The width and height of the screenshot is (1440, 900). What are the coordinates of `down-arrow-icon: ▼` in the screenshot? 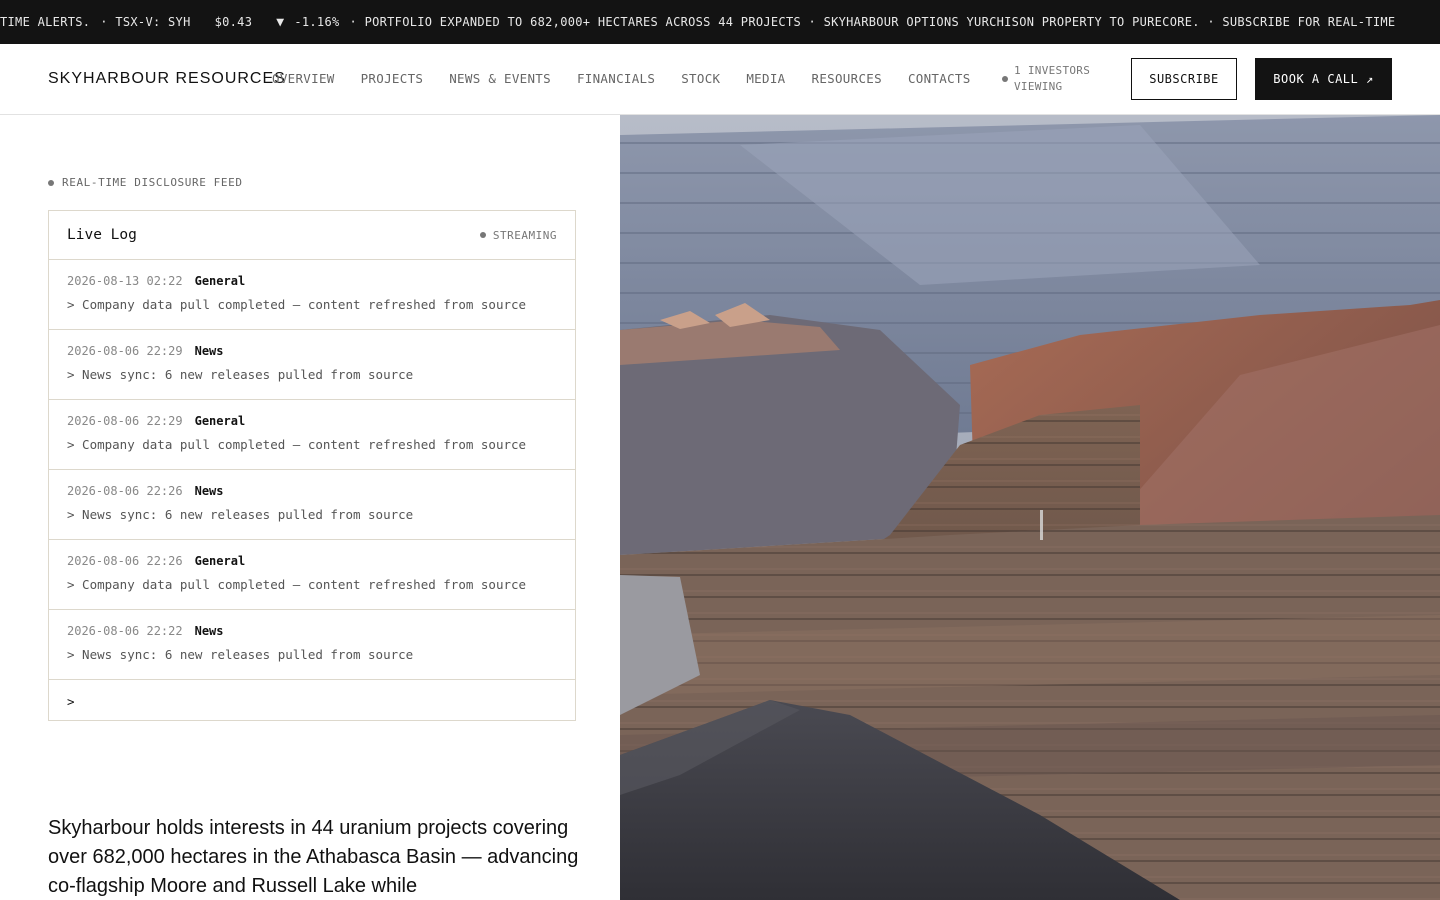 It's located at (280, 22).